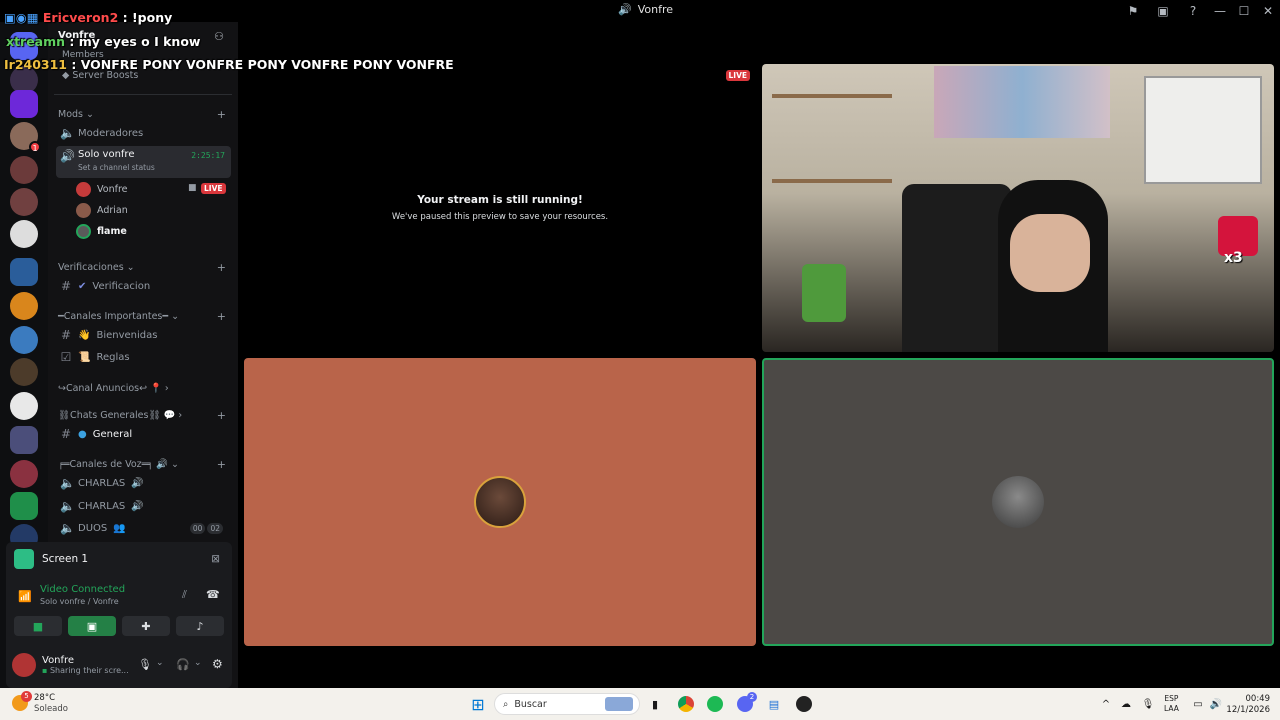 The width and height of the screenshot is (1280, 720). I want to click on chat-overlay-line: ▣◉▦ Ericveron2 : !pony, so click(88, 17).